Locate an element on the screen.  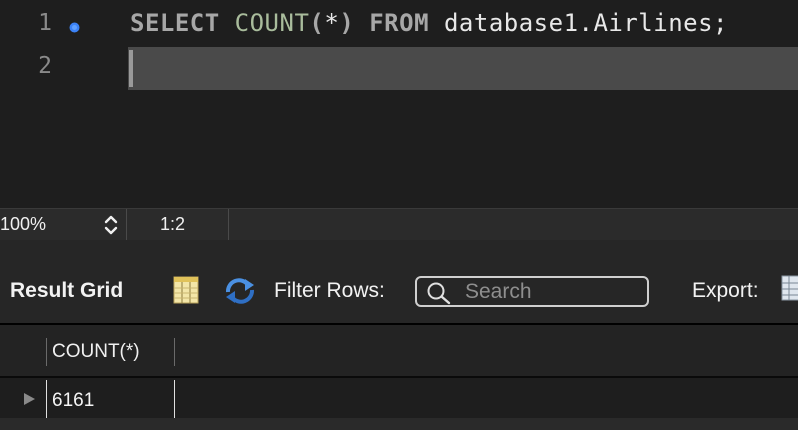
export-icon is located at coordinates (789, 288).